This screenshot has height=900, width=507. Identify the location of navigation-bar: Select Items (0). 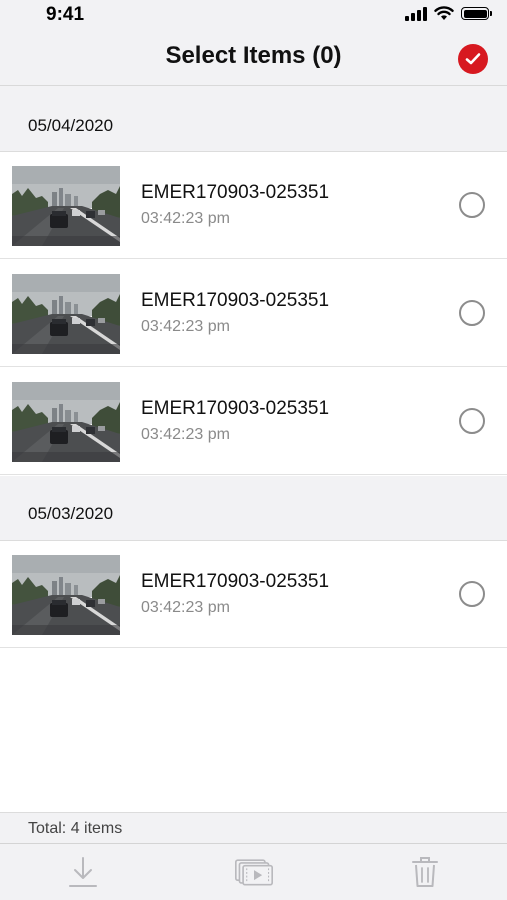
(253, 58).